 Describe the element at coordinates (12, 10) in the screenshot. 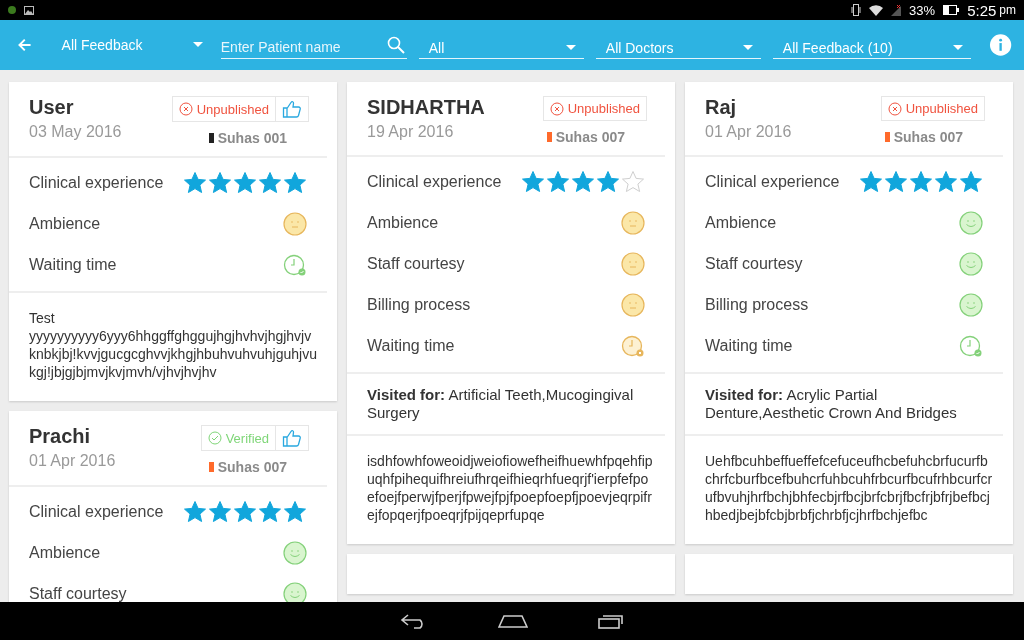

I see `notification-dot-icon` at that location.